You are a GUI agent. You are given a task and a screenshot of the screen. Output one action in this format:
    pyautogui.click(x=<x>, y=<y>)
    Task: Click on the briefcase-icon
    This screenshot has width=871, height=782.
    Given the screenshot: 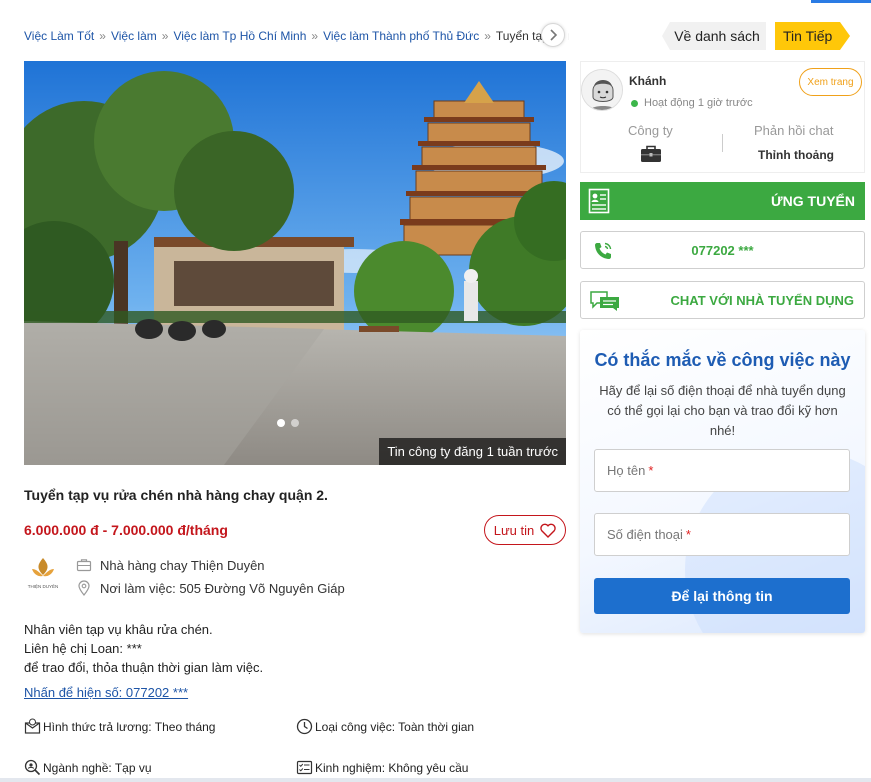 What is the action you would take?
    pyautogui.click(x=84, y=565)
    